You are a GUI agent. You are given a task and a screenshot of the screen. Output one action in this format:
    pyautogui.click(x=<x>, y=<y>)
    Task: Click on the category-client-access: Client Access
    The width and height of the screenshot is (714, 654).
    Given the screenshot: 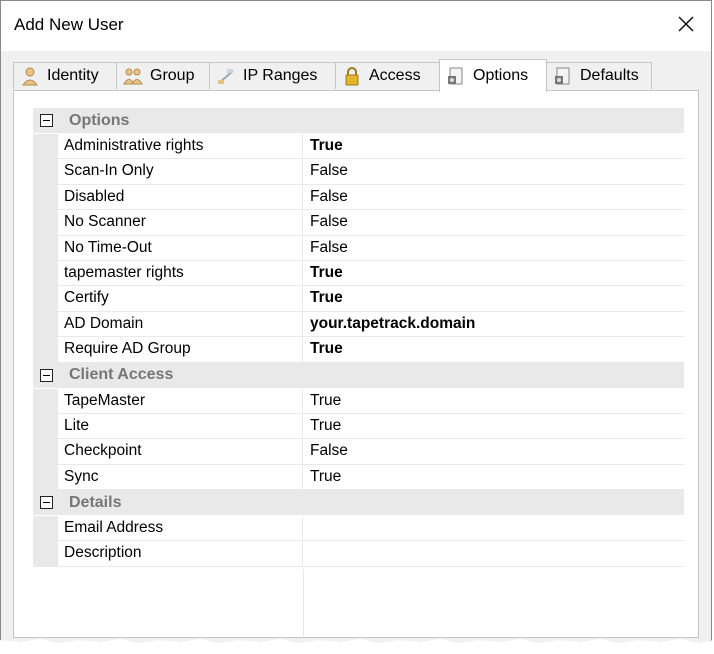 What is the action you would take?
    pyautogui.click(x=358, y=375)
    